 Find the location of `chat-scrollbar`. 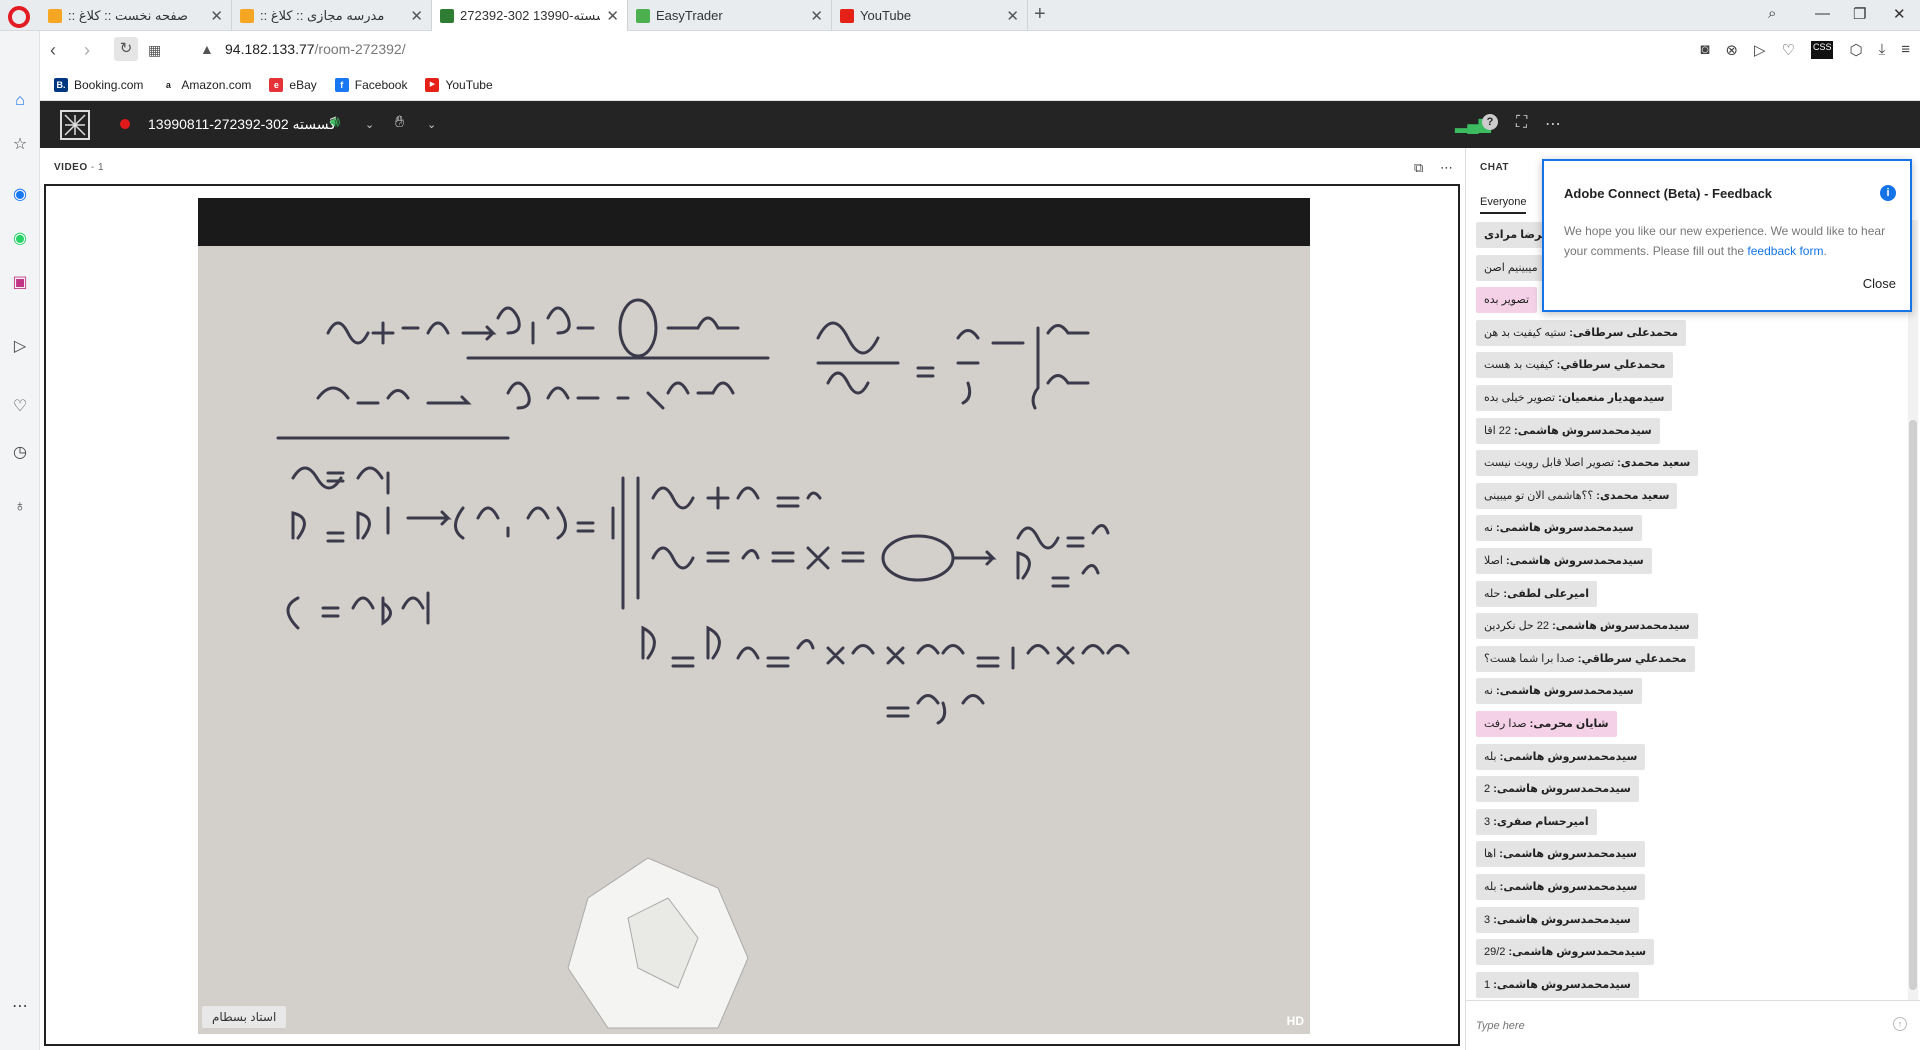

chat-scrollbar is located at coordinates (1913, 610).